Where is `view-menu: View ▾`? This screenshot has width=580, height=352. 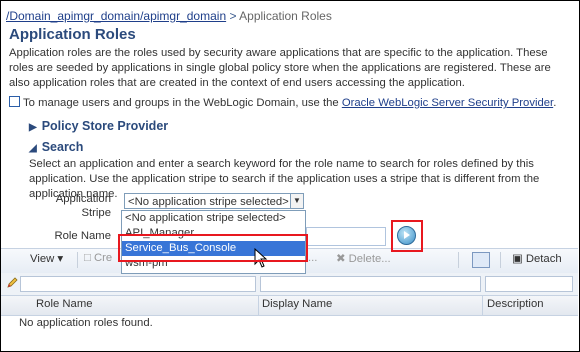 view-menu: View ▾ is located at coordinates (46, 258).